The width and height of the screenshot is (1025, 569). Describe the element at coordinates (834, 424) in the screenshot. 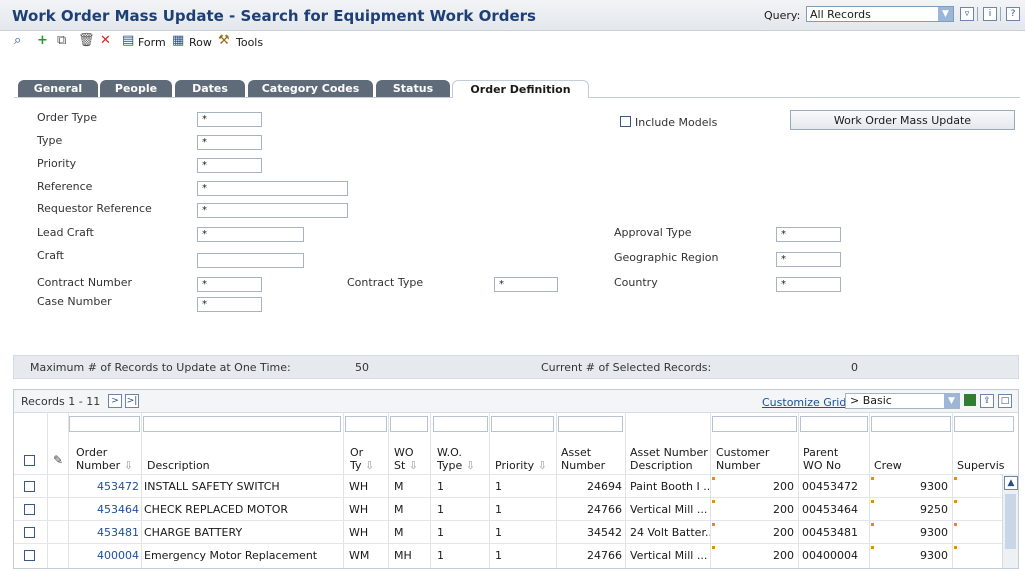

I see `qbe-parent-wo` at that location.